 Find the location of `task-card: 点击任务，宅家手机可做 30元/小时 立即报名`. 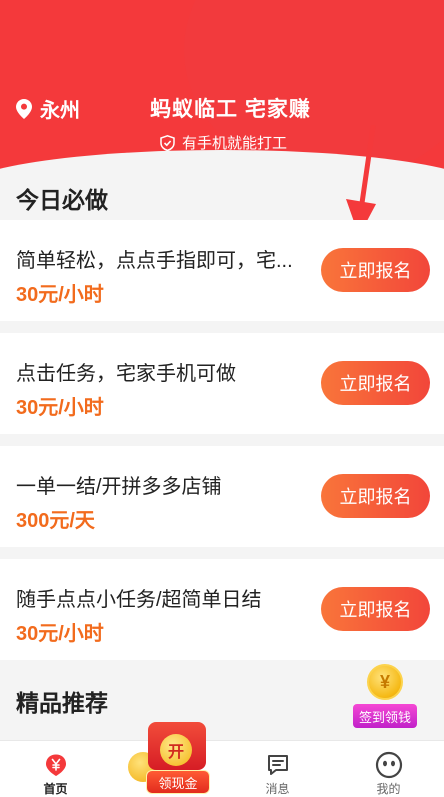

task-card: 点击任务，宅家手机可做 30元/小时 立即报名 is located at coordinates (222, 383).